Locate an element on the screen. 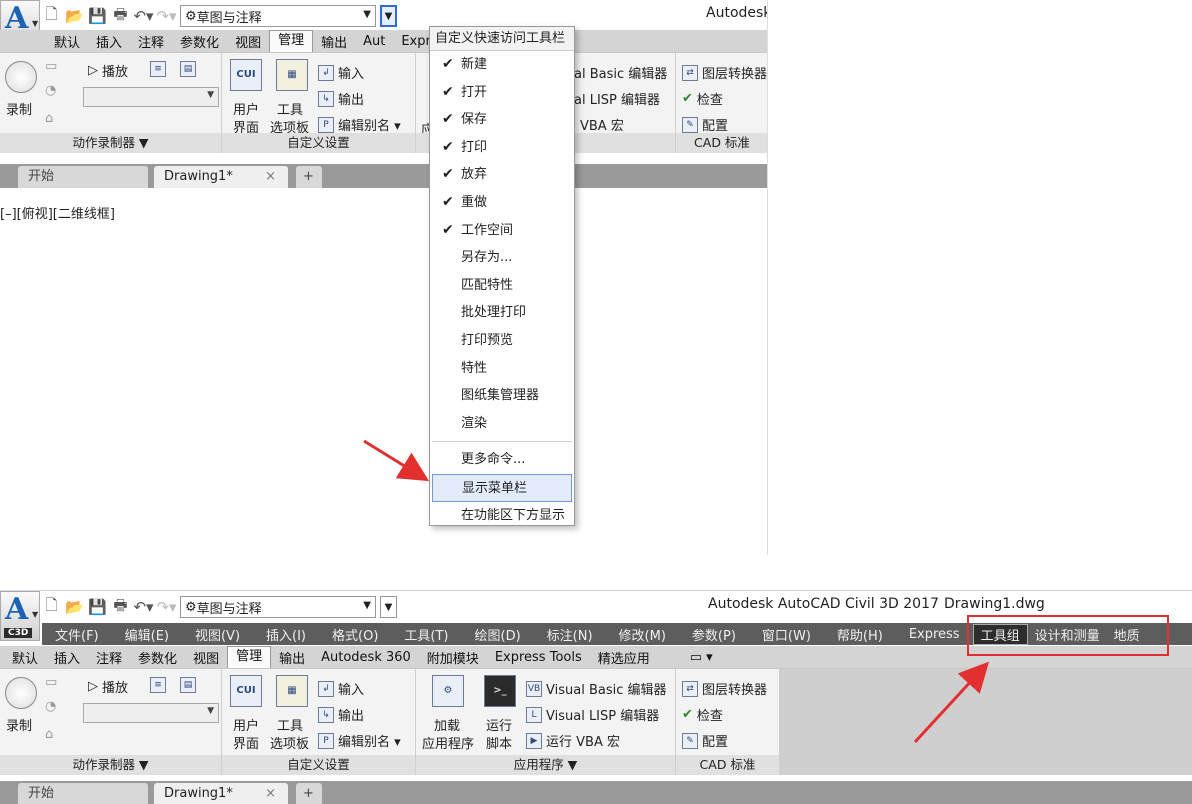 This screenshot has width=1192, height=804. arrow-to-show-menubar is located at coordinates (396, 460).